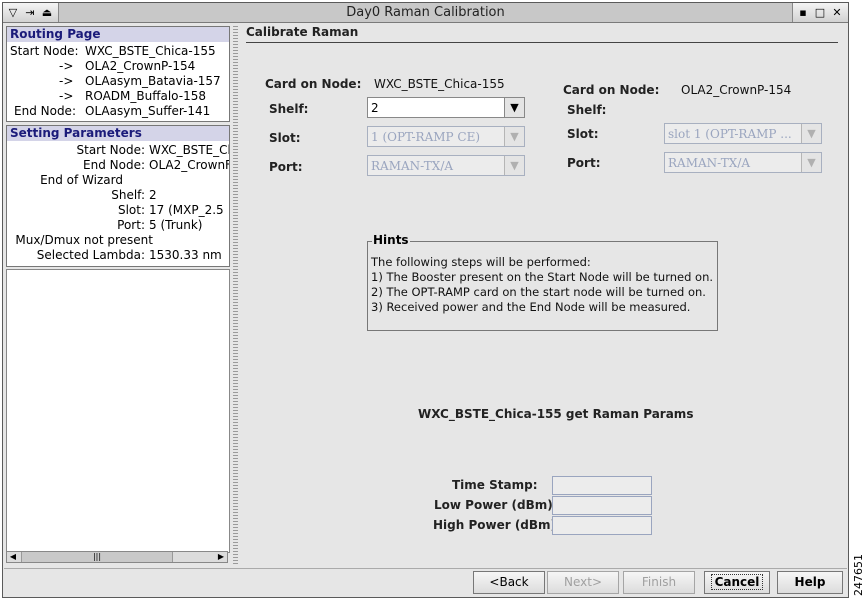  What do you see at coordinates (140, 66) in the screenshot?
I see `routing-hop-node: OLA2_CrownP-154` at bounding box center [140, 66].